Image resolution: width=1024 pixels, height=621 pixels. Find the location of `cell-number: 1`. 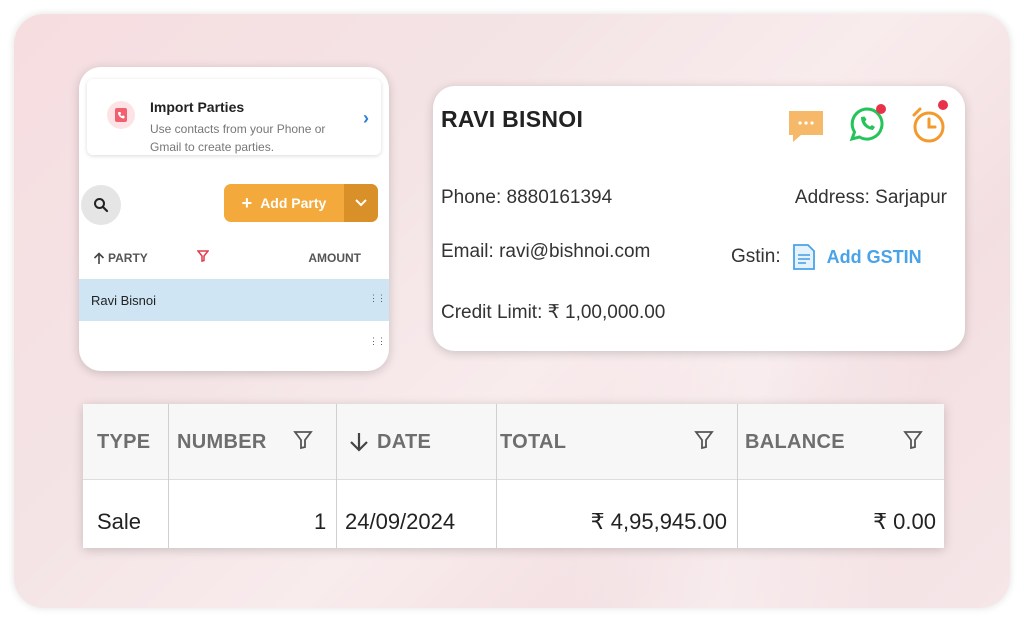

cell-number: 1 is located at coordinates (320, 521).